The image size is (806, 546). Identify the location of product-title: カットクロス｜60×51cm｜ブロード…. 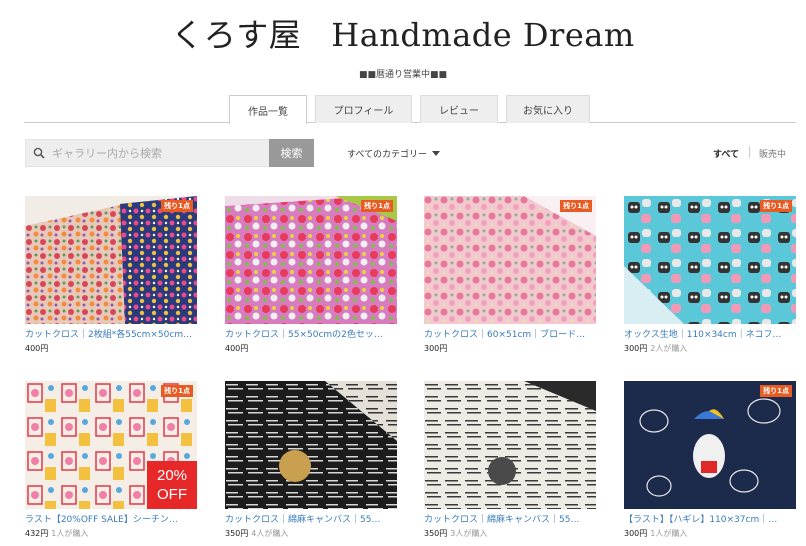
(510, 333).